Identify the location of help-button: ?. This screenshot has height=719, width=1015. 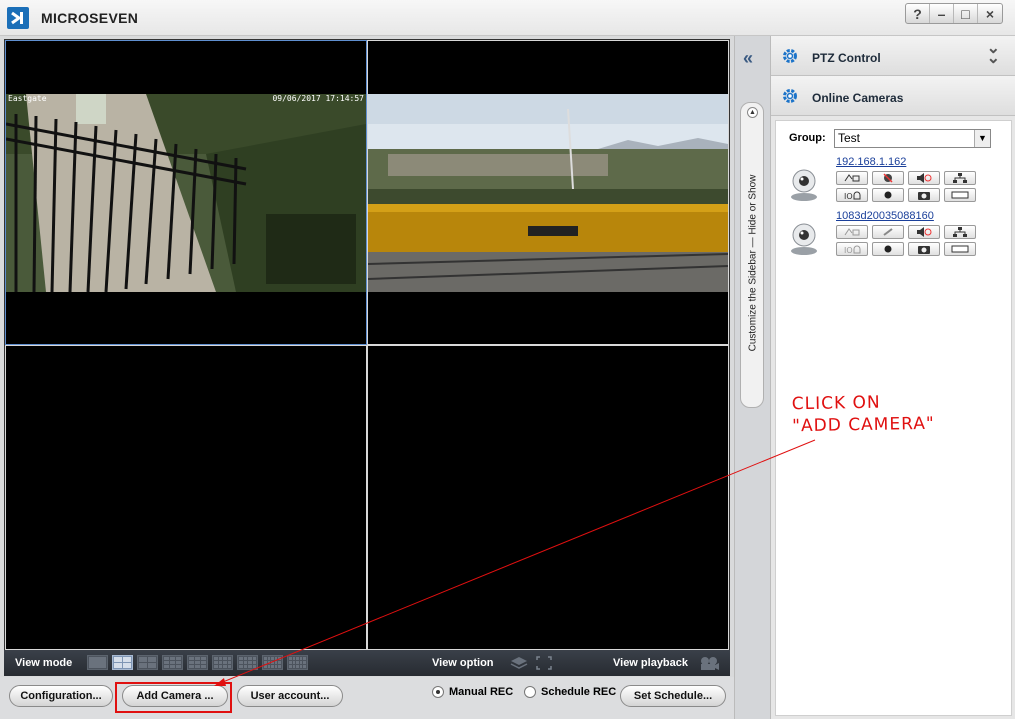
(918, 13).